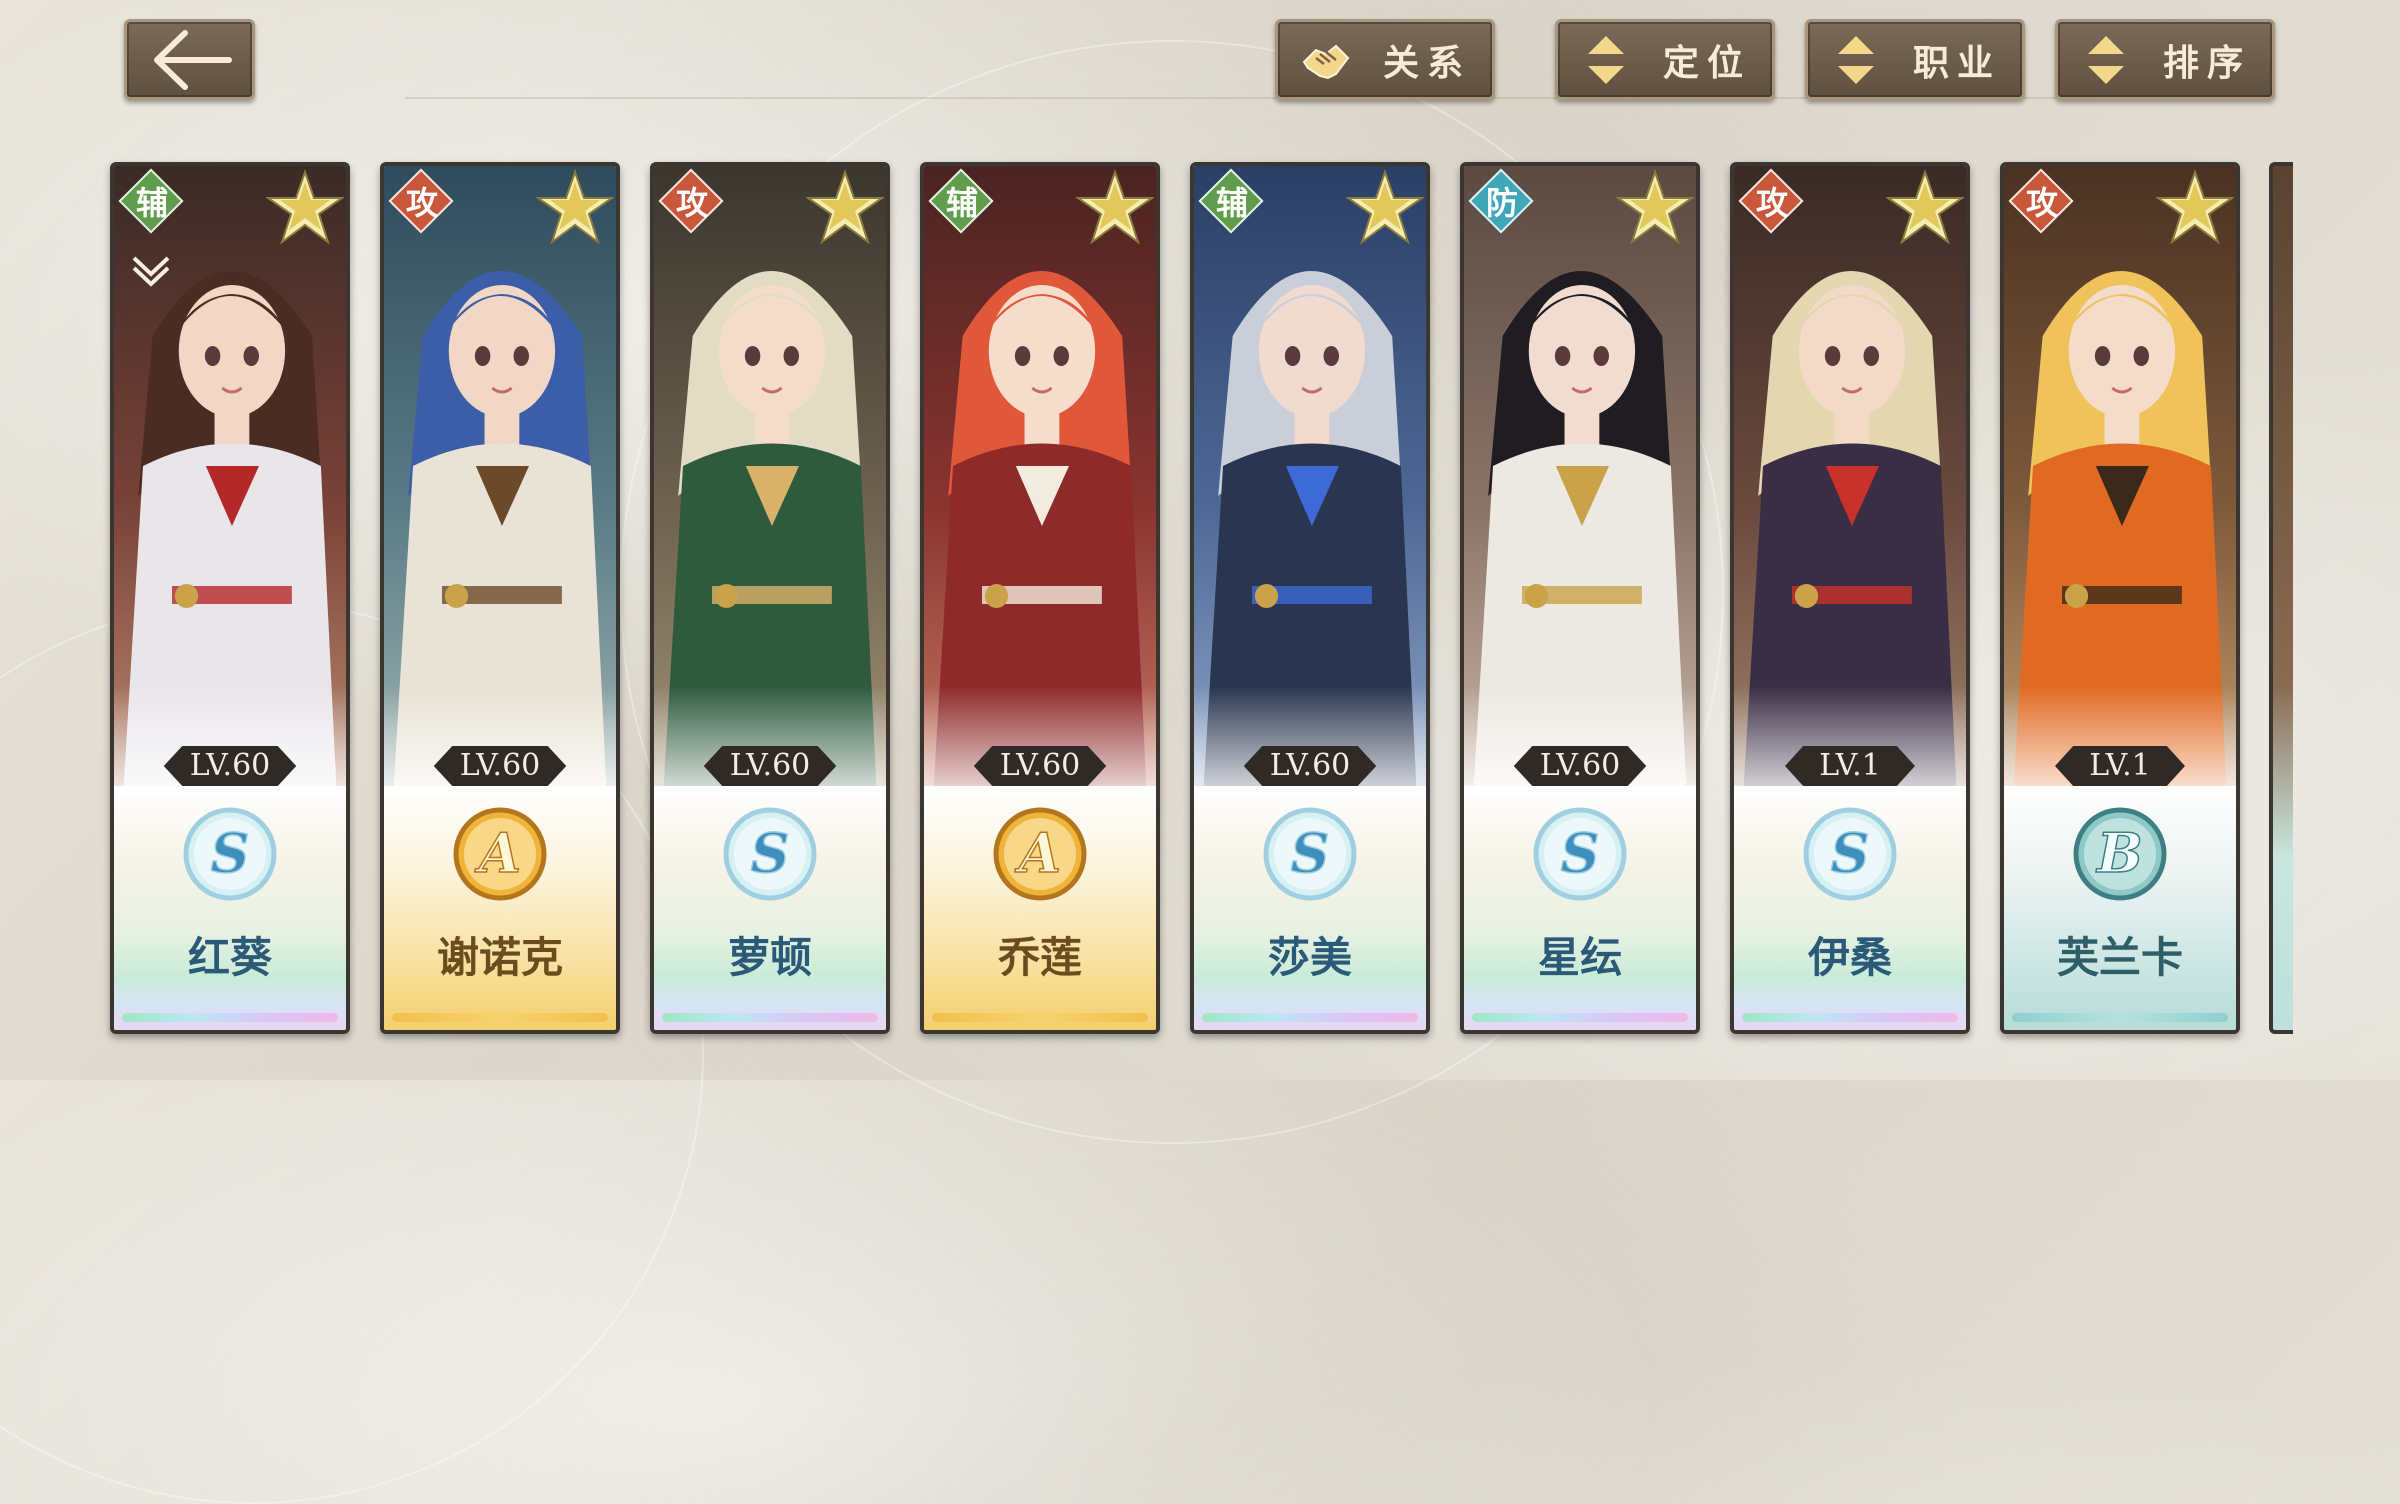 Image resolution: width=2400 pixels, height=1504 pixels. I want to click on relation-filter-label: 关系, so click(1426, 62).